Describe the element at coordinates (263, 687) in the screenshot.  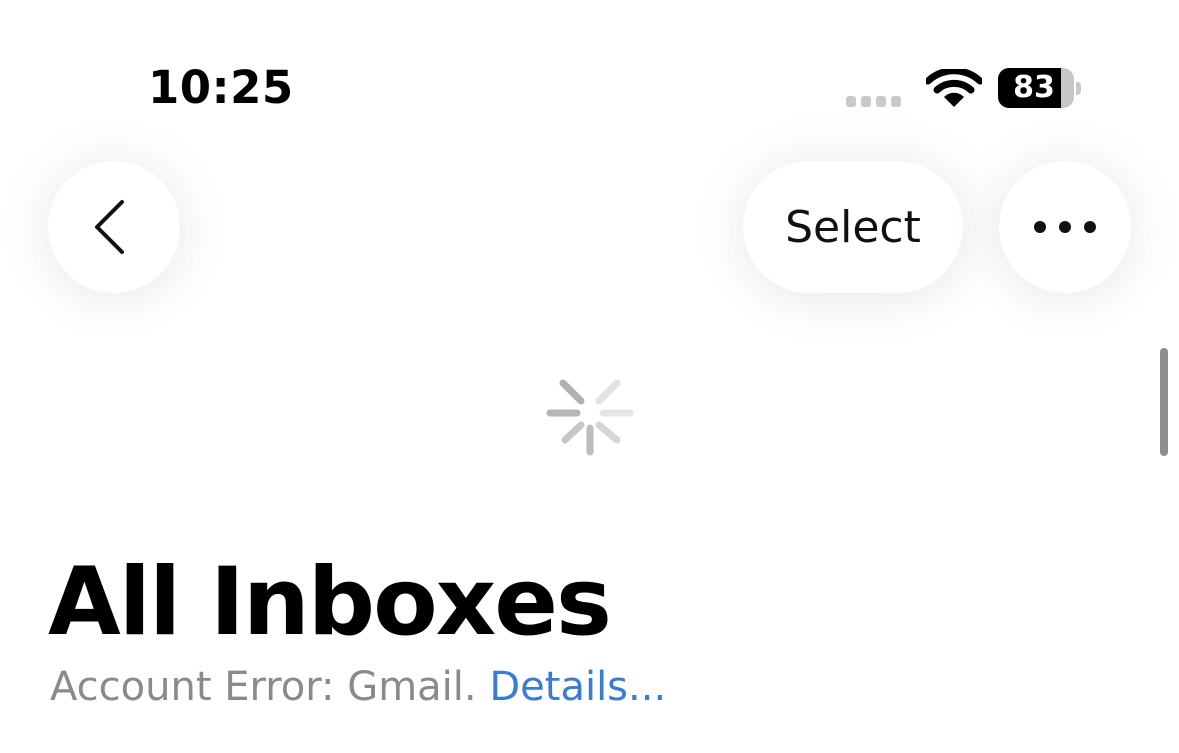
I see `account-error-text: Account Error: Gmail.` at that location.